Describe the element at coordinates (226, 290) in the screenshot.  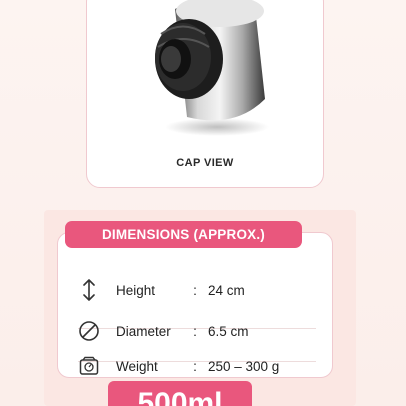
I see `dimension-value: 24 cm` at that location.